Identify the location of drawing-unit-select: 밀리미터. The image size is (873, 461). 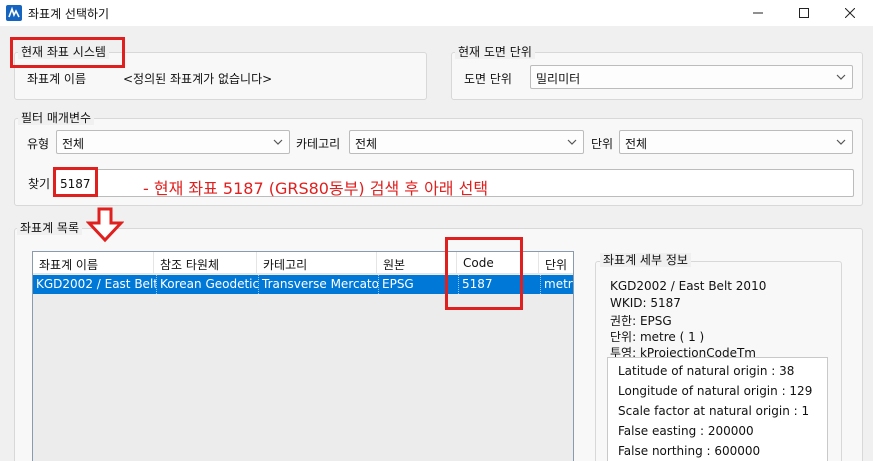
(691, 77).